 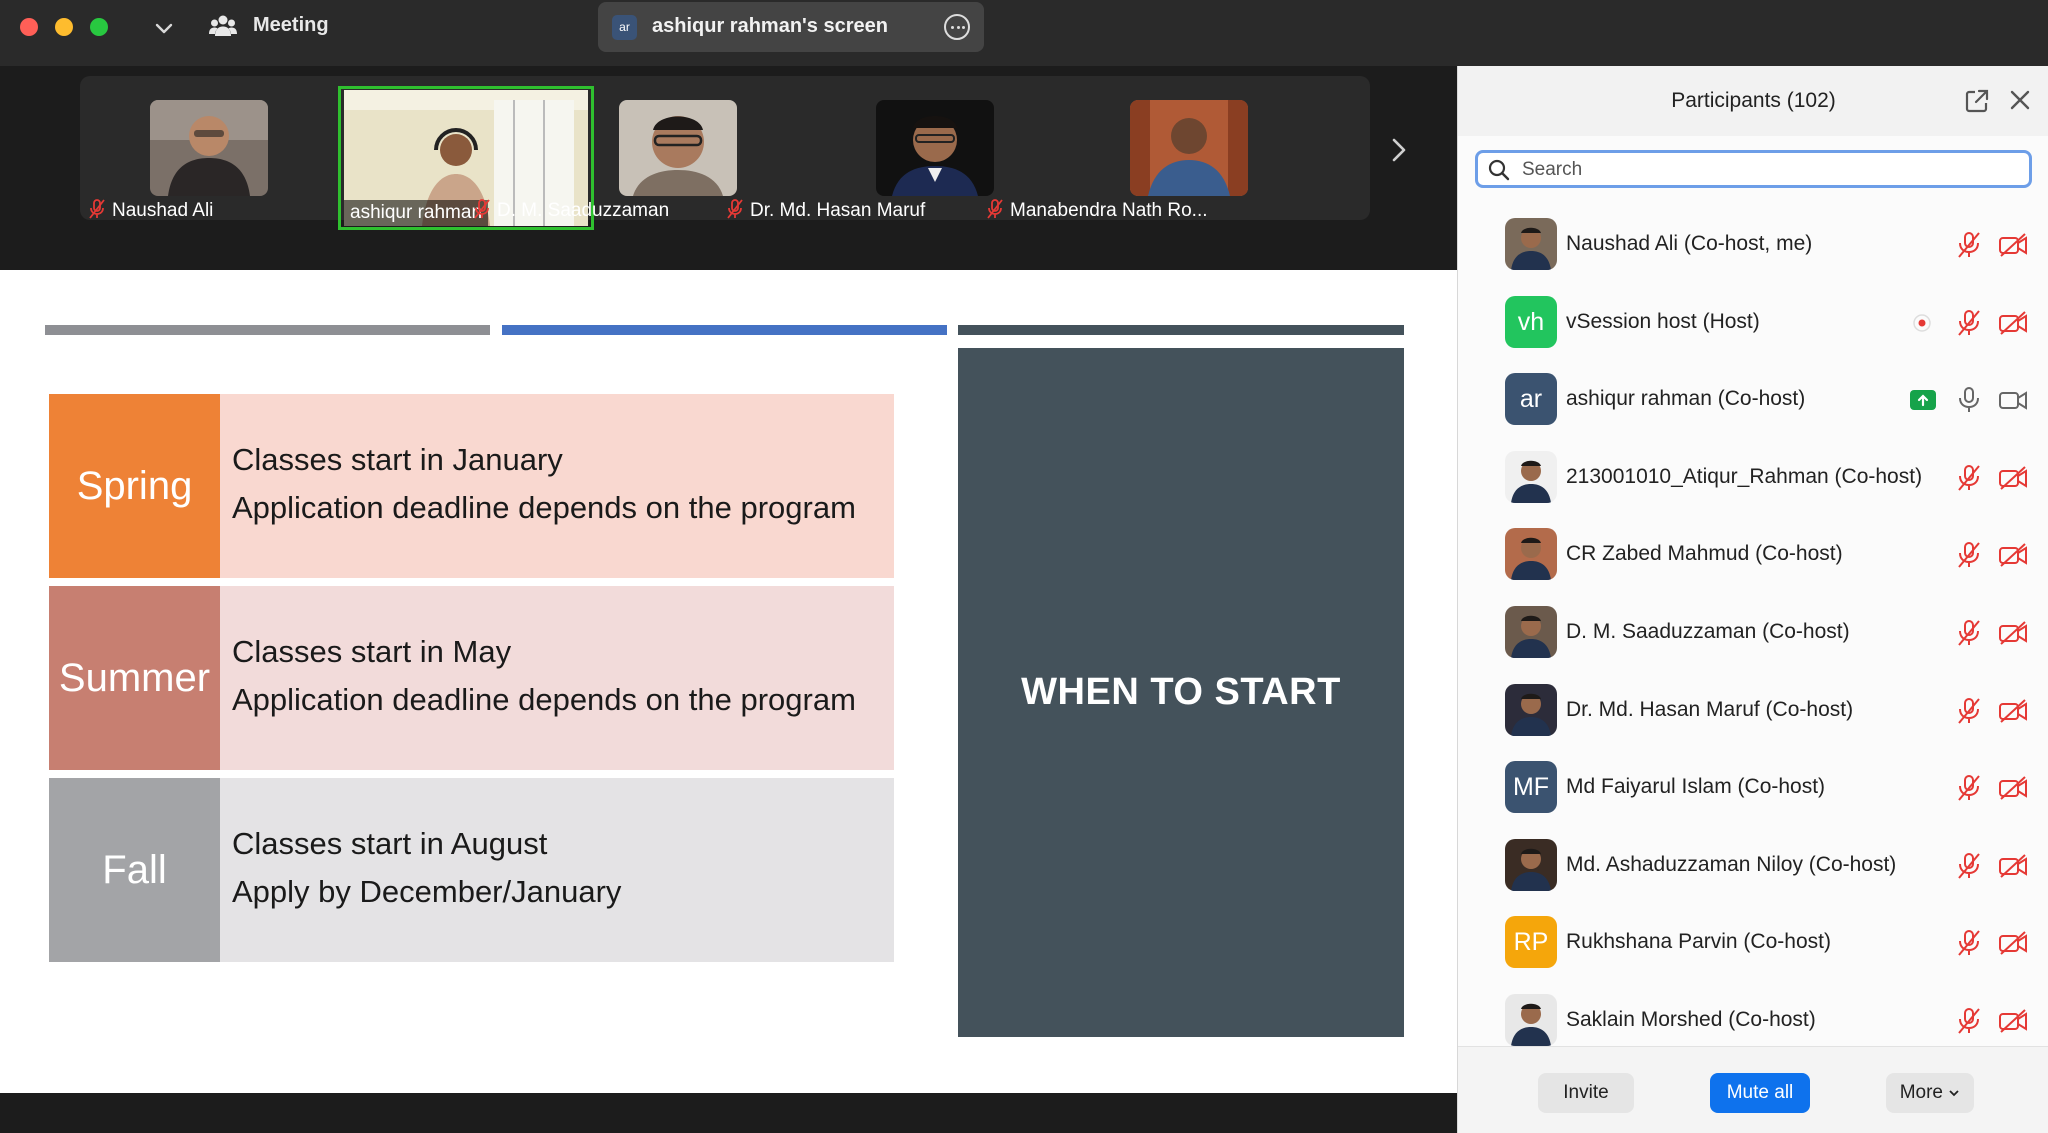 I want to click on more-button: More, so click(x=1930, y=1093).